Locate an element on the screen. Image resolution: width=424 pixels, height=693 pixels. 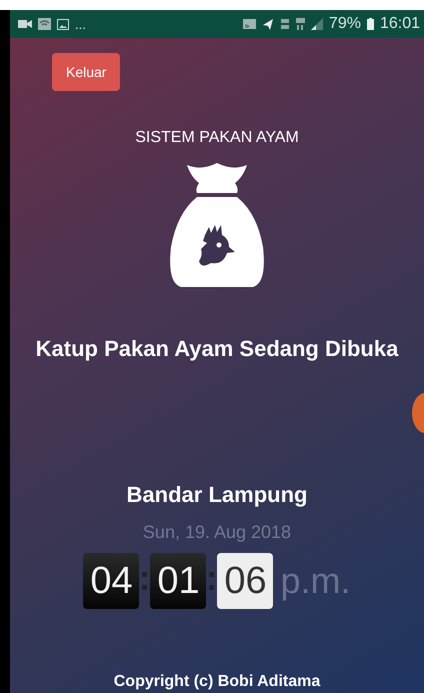
clock-digit: 06 is located at coordinates (245, 581).